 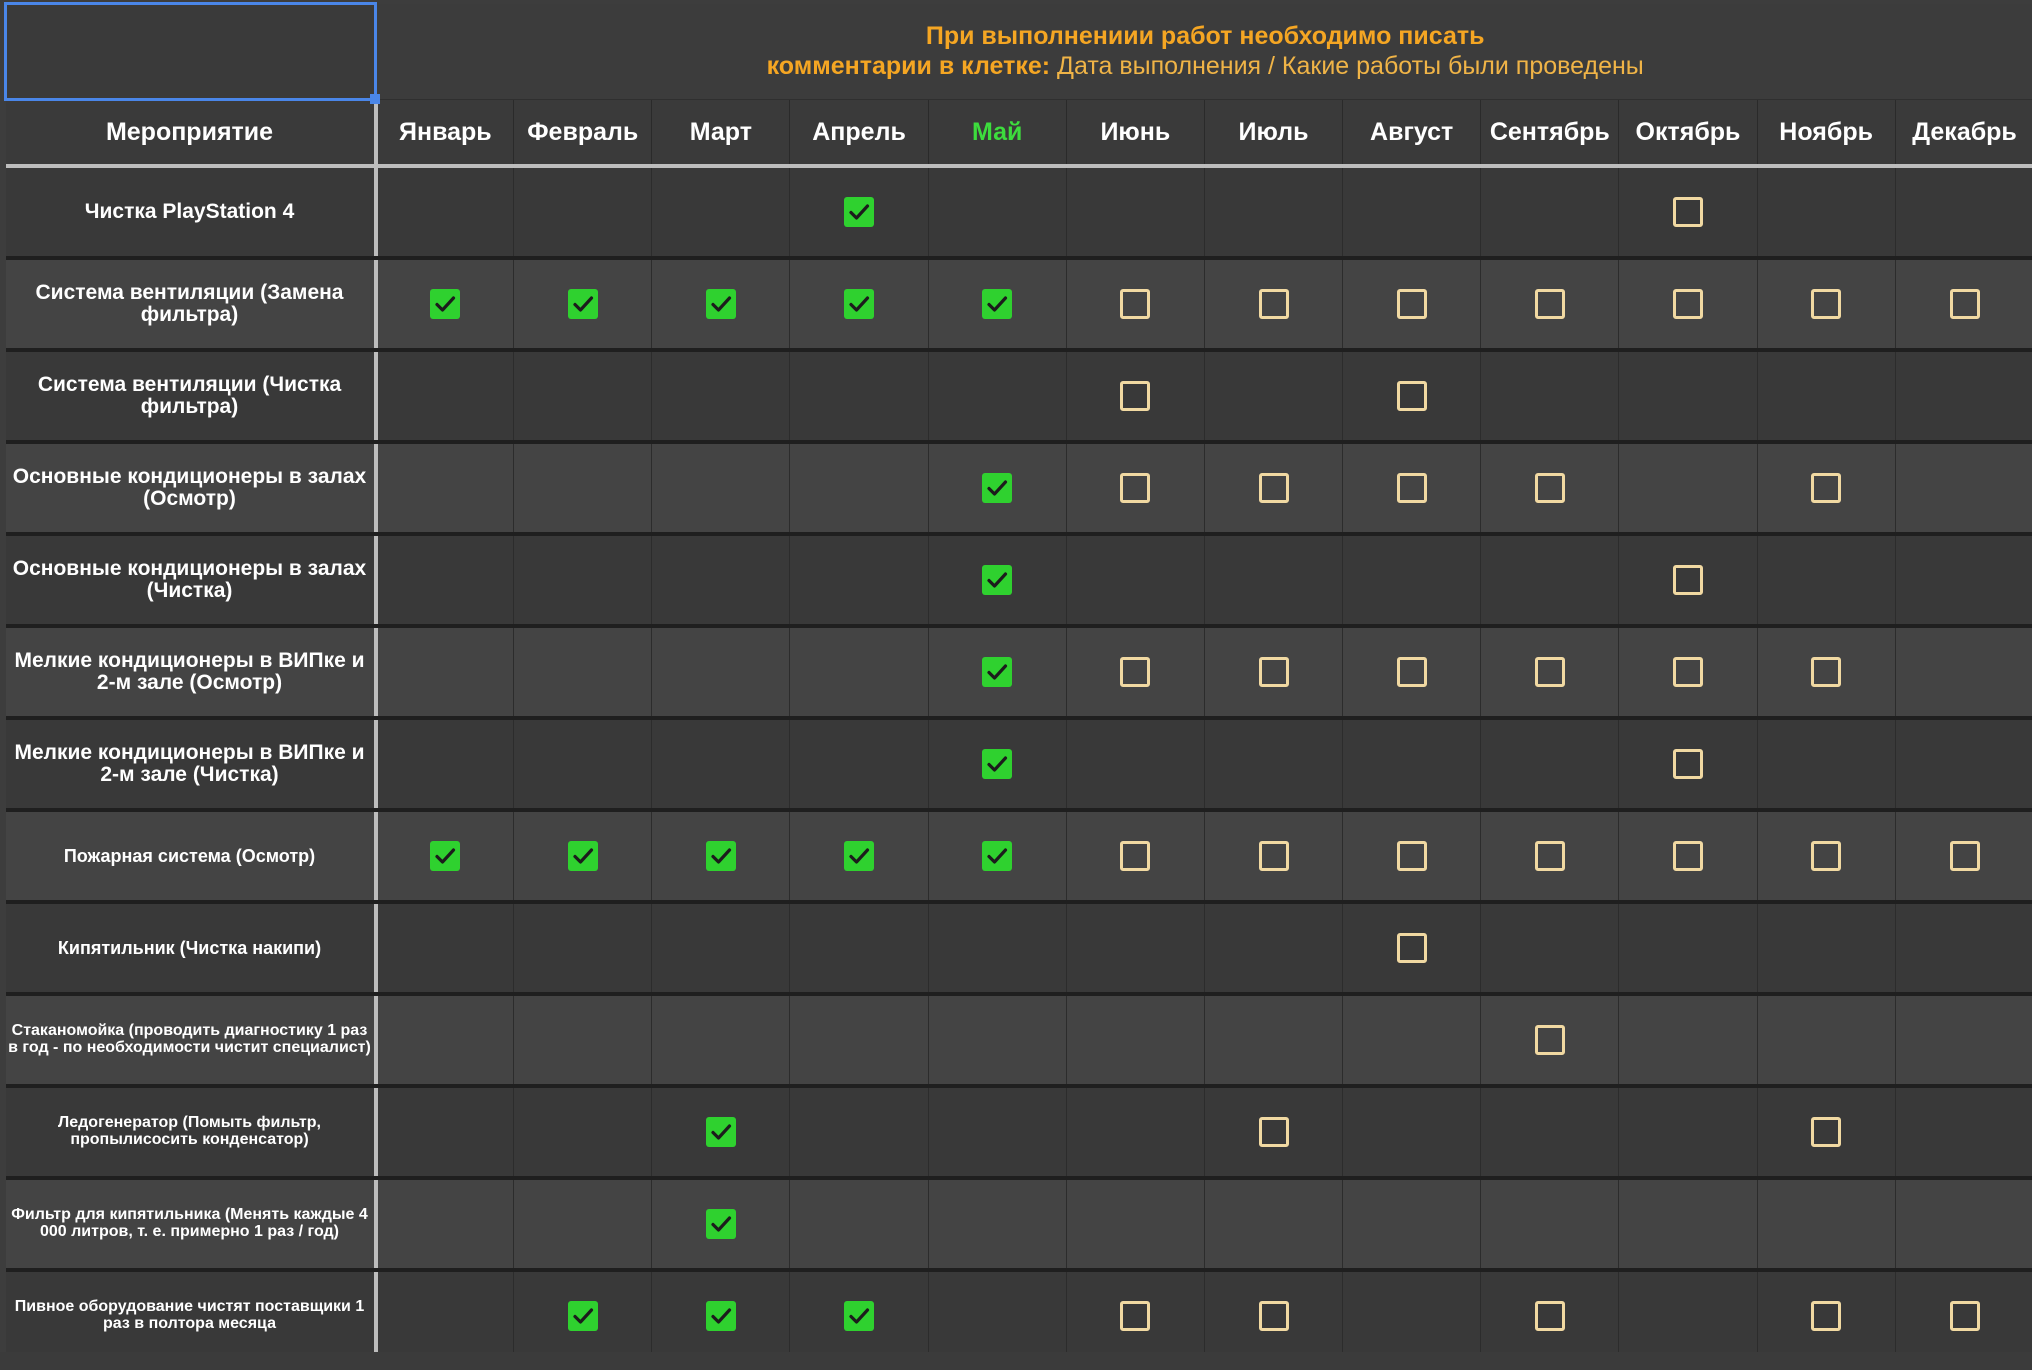 I want to click on task-name-cell: Кипятильник (Чистка накипи), so click(x=191, y=949).